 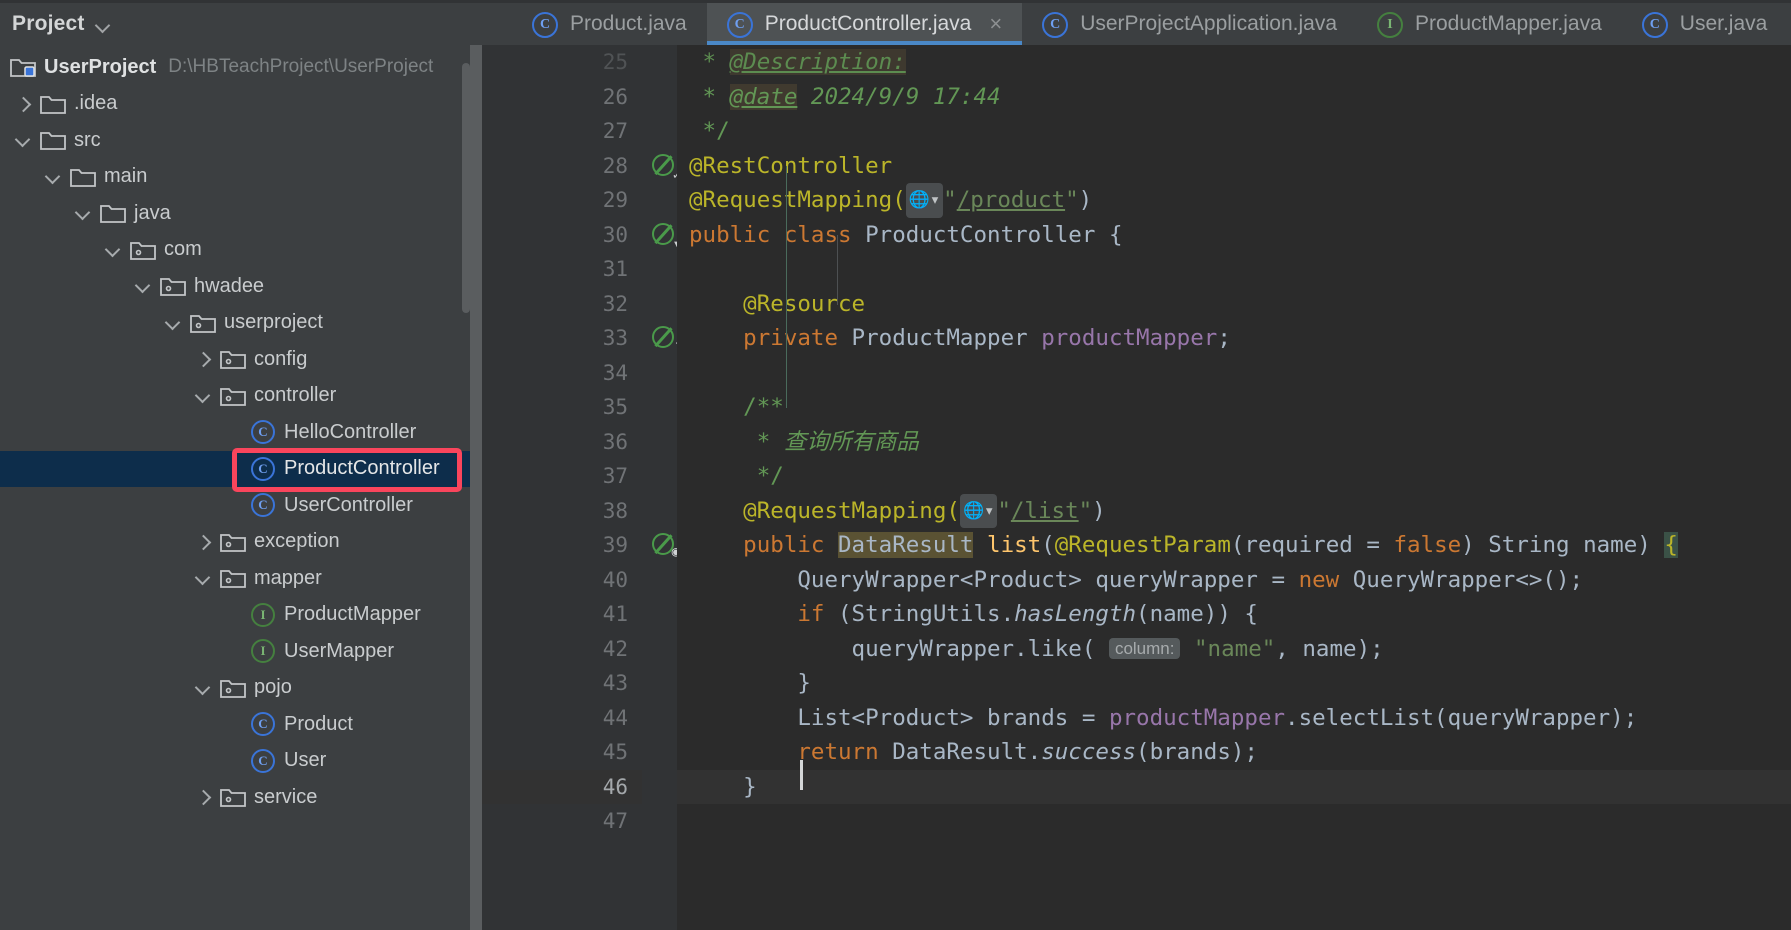 I want to click on editor-tab-productmapper: I ProductMapper.java, so click(x=1489, y=24).